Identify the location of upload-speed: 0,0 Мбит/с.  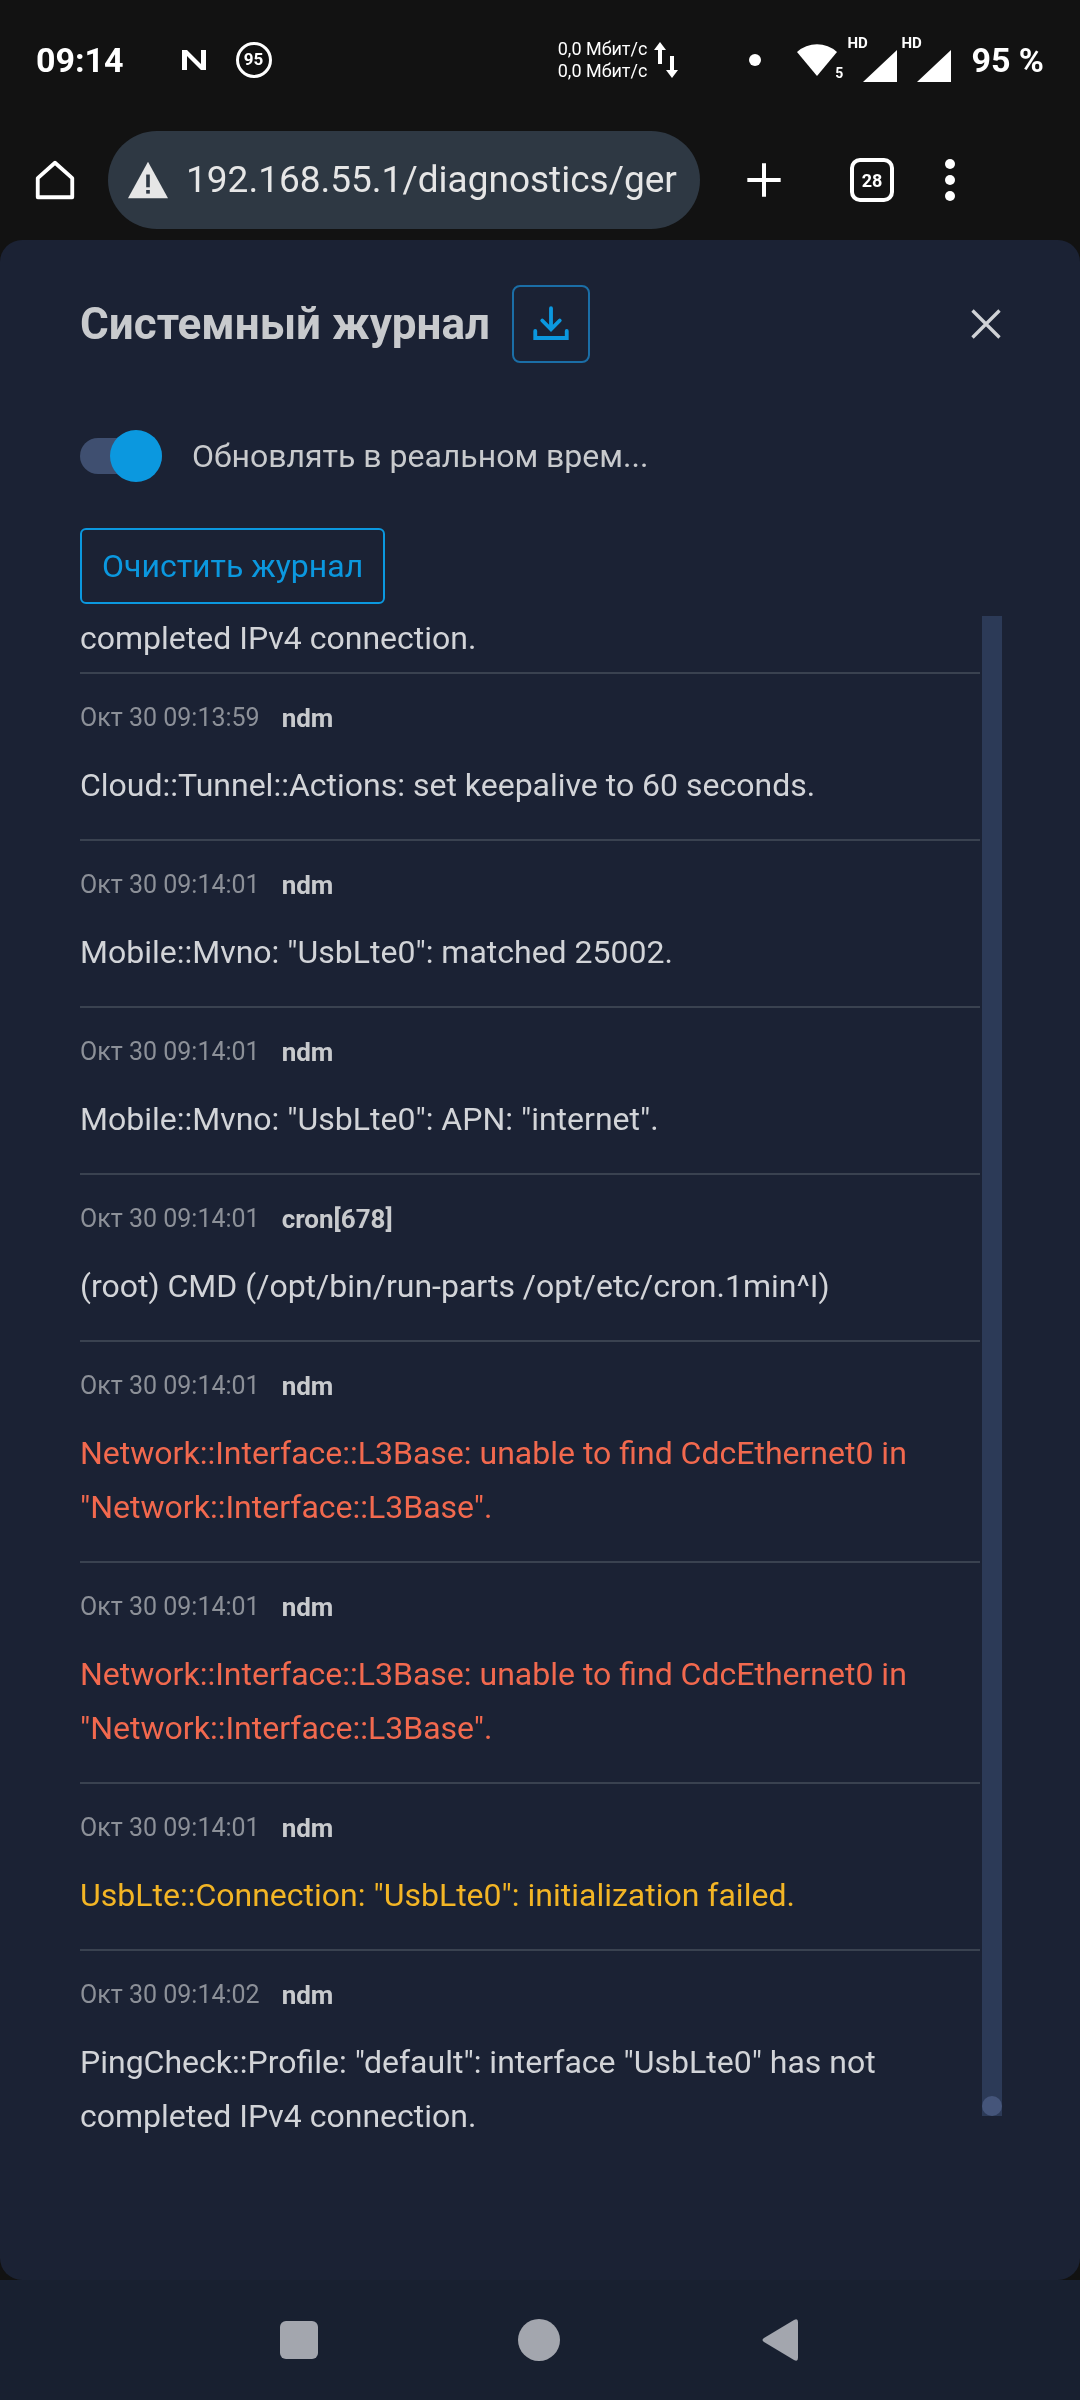
(602, 49).